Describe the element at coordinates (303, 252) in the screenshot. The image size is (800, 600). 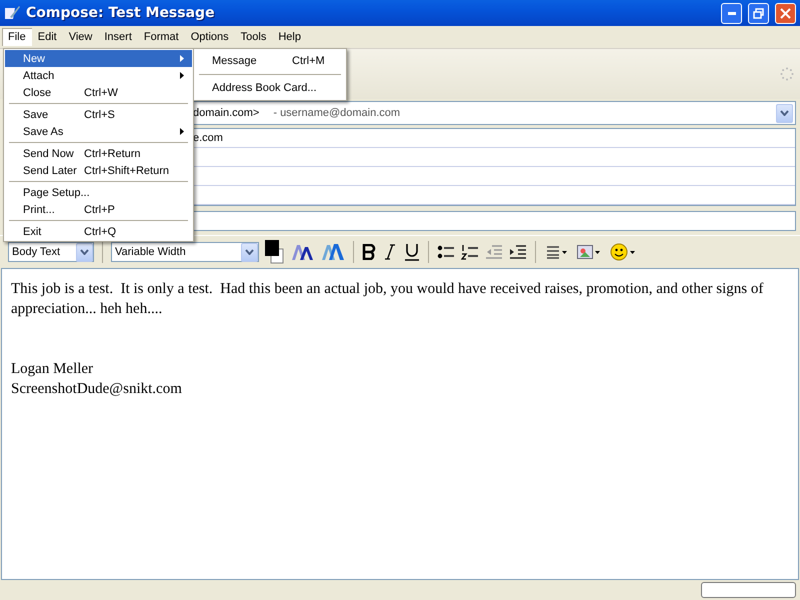
I see `font-smaller-icon` at that location.